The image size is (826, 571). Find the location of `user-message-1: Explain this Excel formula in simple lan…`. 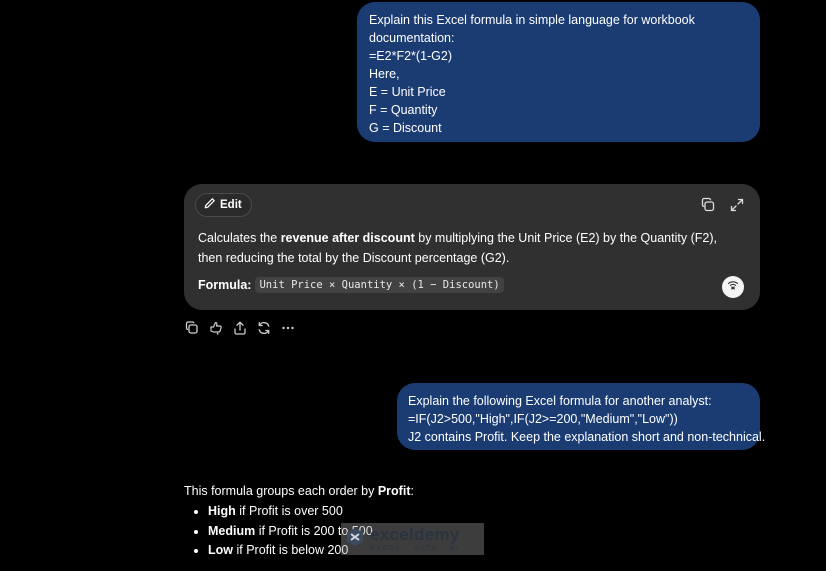

user-message-1: Explain this Excel formula in simple lan… is located at coordinates (558, 72).